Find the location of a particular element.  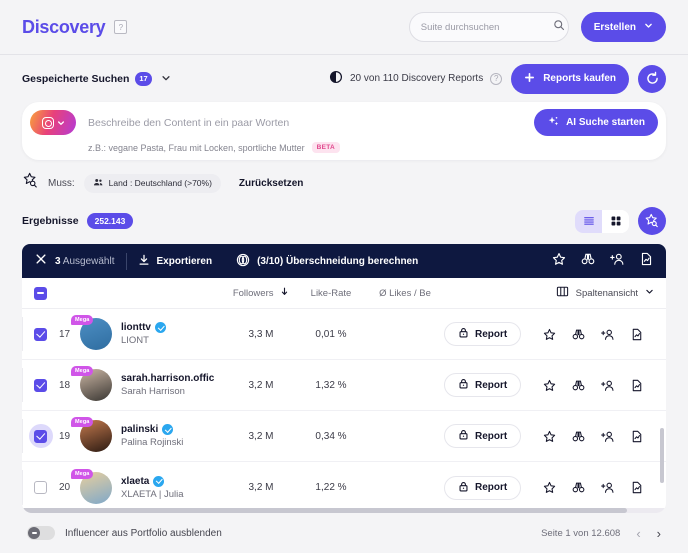

reports-counter: 20 von 110 Discovery Reports ? is located at coordinates (416, 78).